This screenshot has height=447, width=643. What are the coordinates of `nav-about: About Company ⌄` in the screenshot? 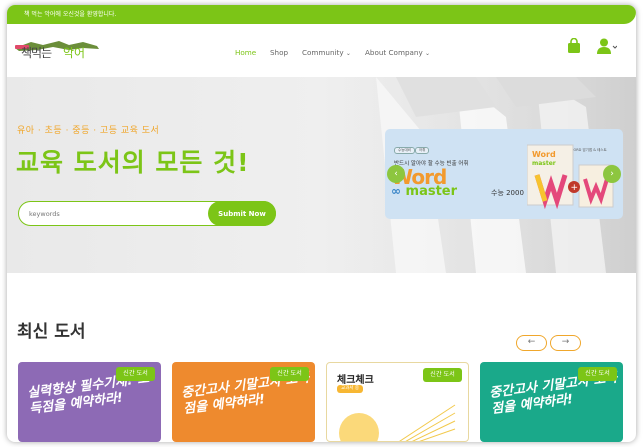 It's located at (397, 52).